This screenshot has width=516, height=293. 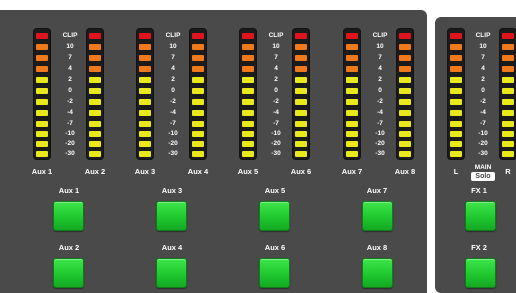 I want to click on aux-7-button-label: Aux 7, so click(x=377, y=190).